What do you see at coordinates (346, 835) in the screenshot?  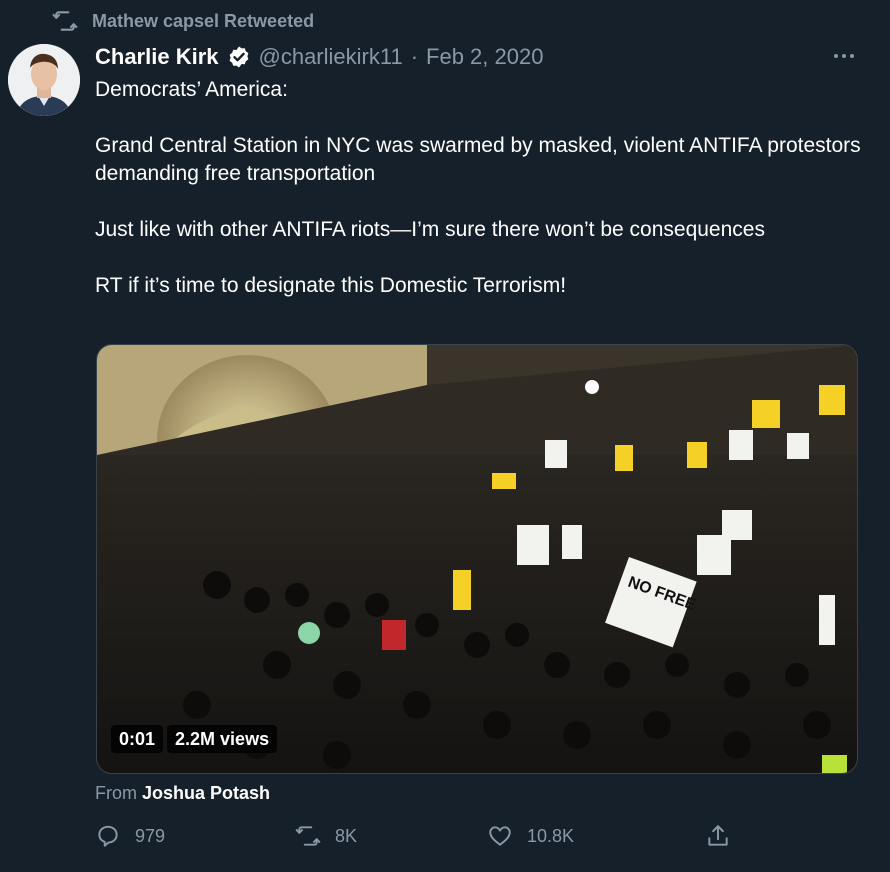 I see `retweet-count: 8K` at bounding box center [346, 835].